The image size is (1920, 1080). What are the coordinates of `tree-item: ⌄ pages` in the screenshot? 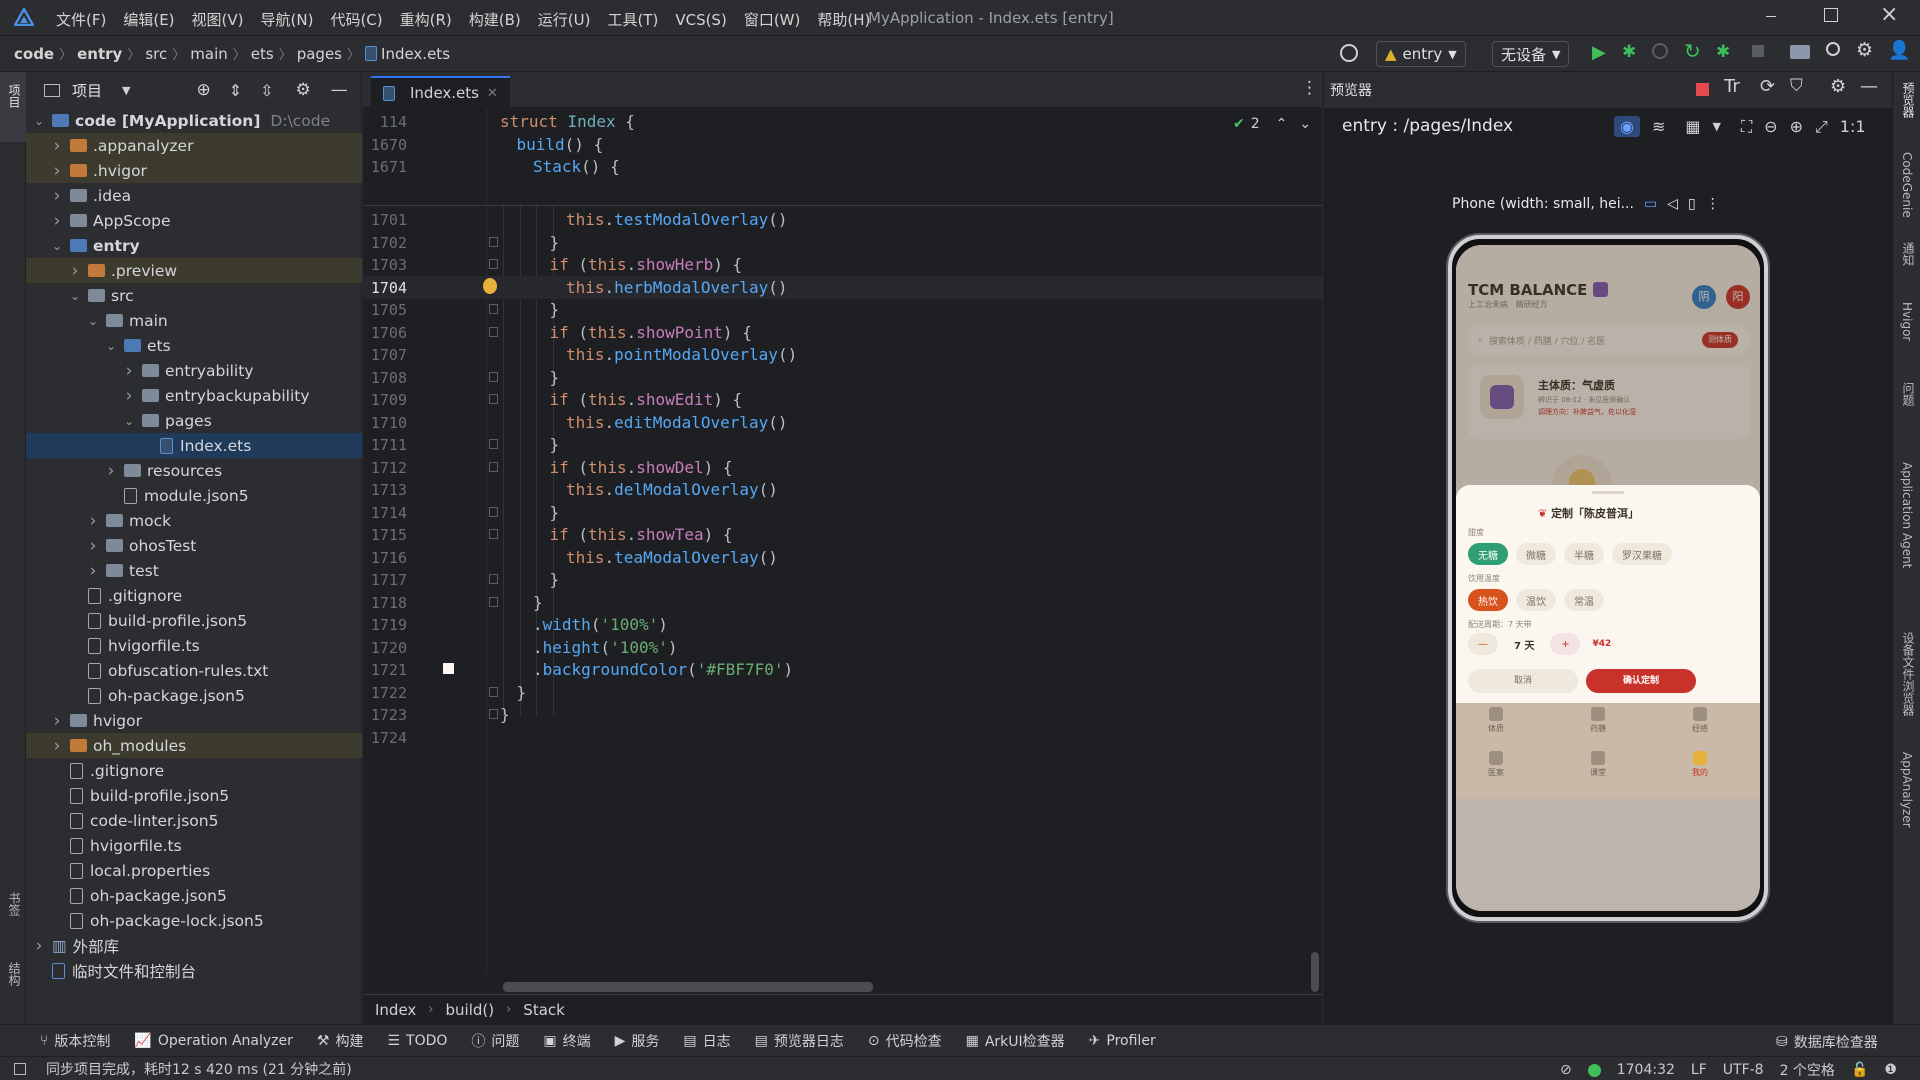 It's located at (194, 420).